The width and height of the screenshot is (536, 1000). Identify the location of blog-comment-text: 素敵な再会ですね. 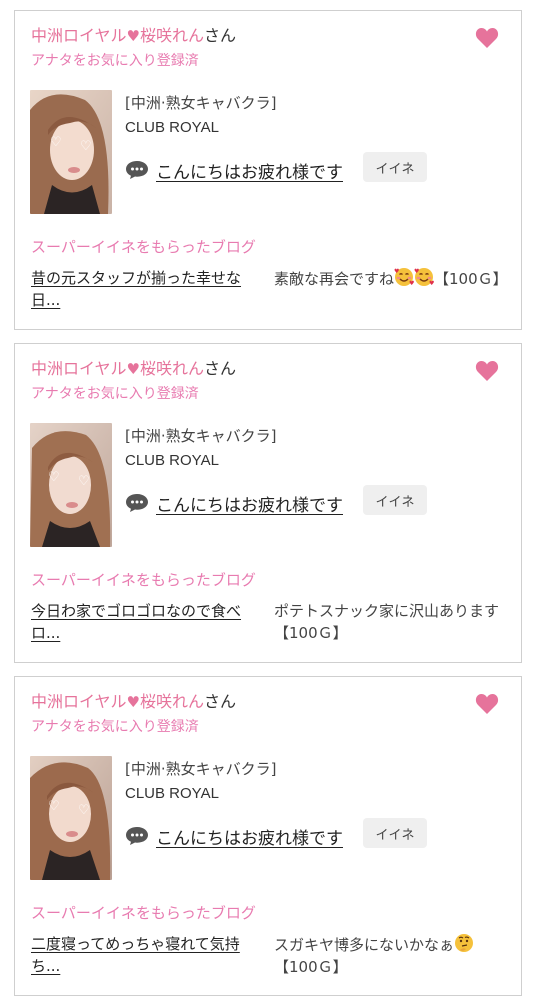
(334, 279).